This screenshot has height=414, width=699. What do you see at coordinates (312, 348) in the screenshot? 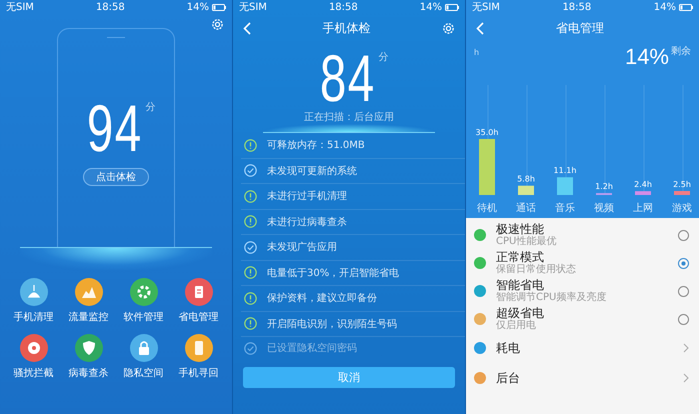
I see `check-item-text: 已设置隐私空间密码` at bounding box center [312, 348].